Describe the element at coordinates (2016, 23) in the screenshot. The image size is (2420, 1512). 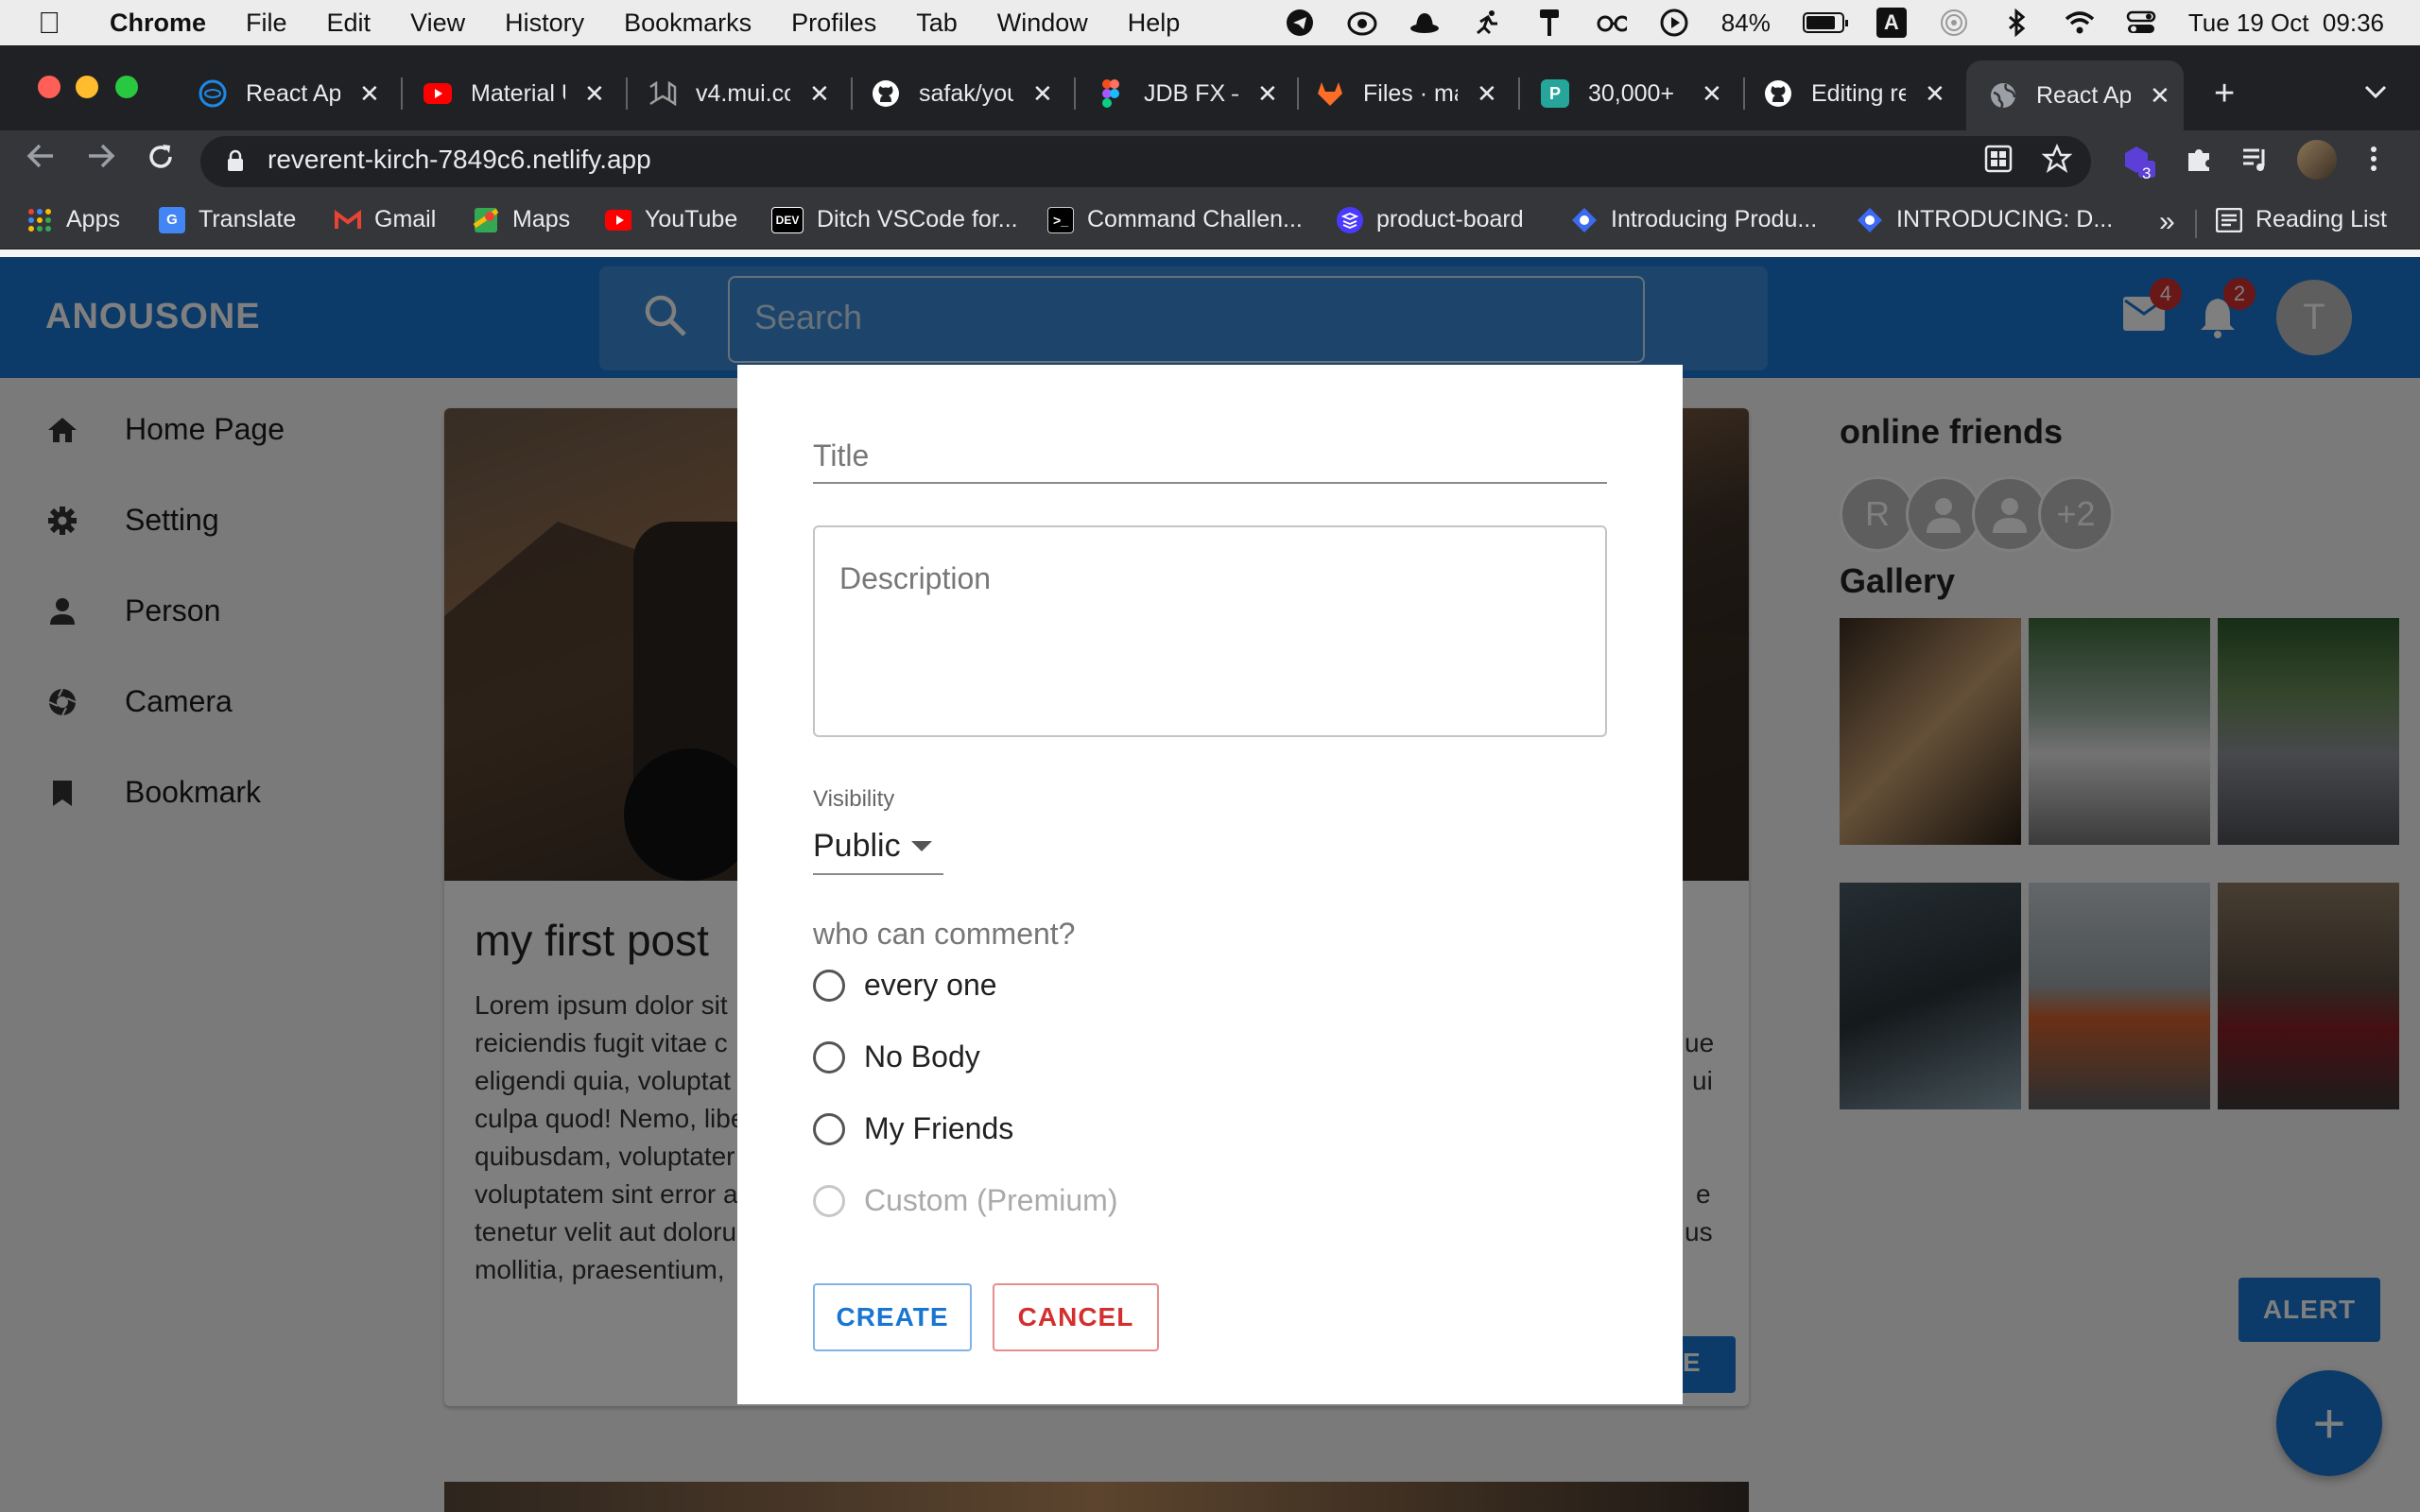
I see `bluetooth-icon` at that location.